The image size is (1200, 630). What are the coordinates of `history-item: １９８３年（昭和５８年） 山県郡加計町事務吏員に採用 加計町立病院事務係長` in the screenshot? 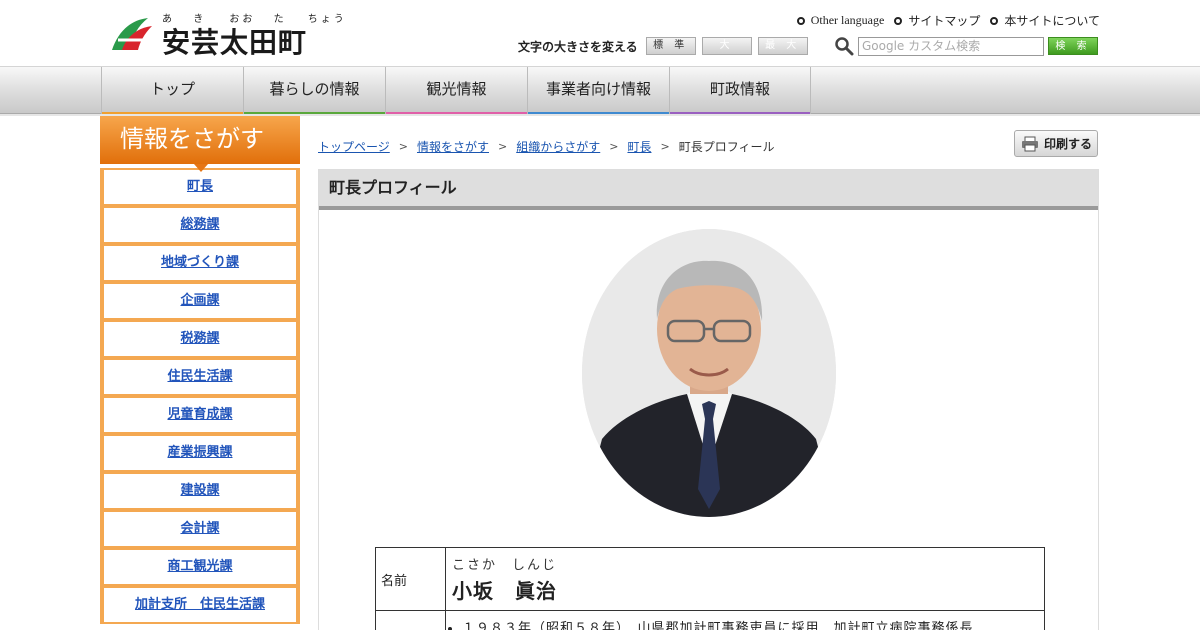 It's located at (750, 623).